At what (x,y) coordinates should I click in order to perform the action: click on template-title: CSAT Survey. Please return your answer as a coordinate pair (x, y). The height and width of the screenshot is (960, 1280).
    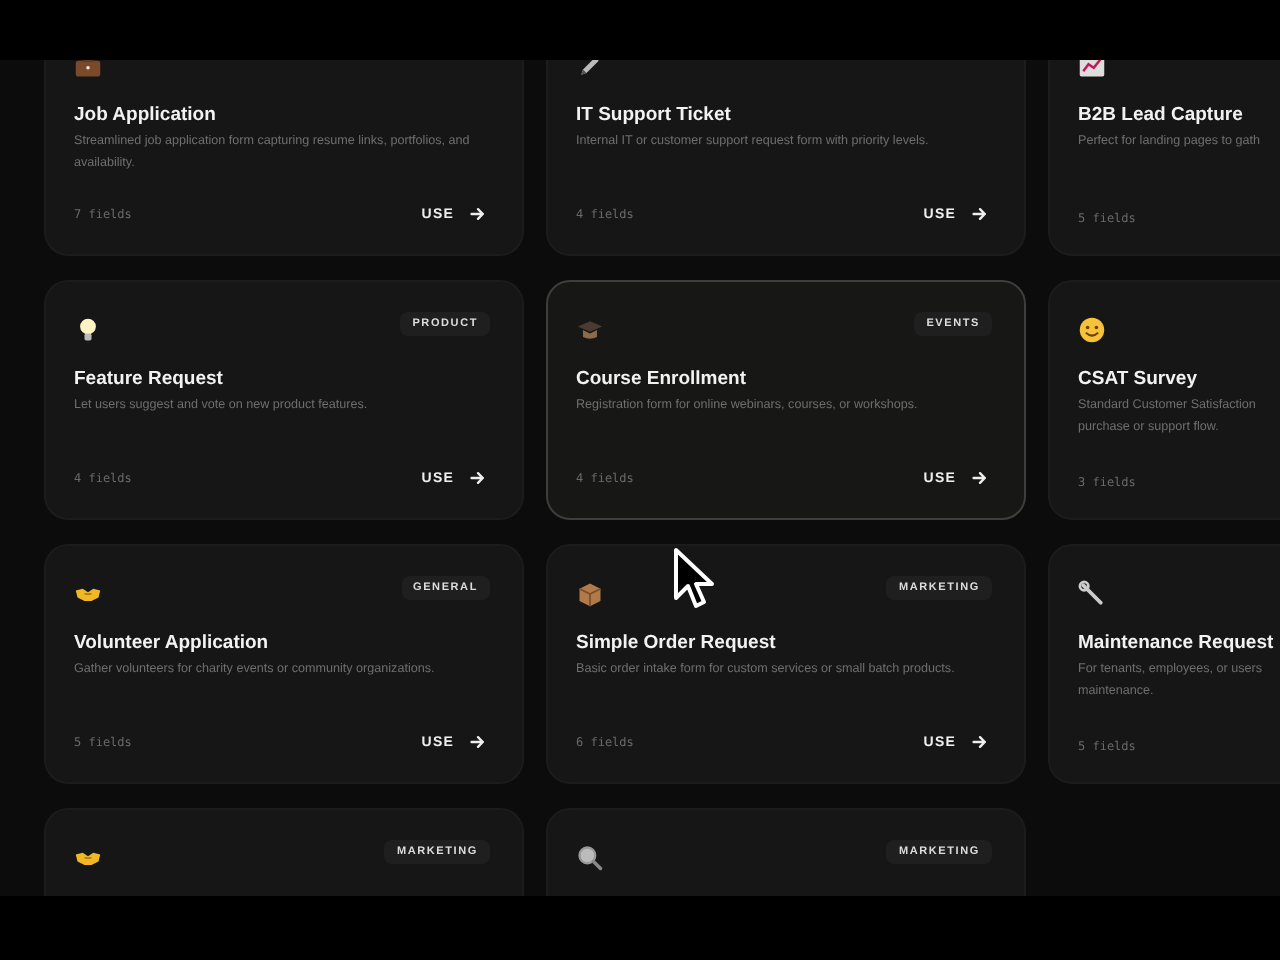
    Looking at the image, I should click on (1138, 379).